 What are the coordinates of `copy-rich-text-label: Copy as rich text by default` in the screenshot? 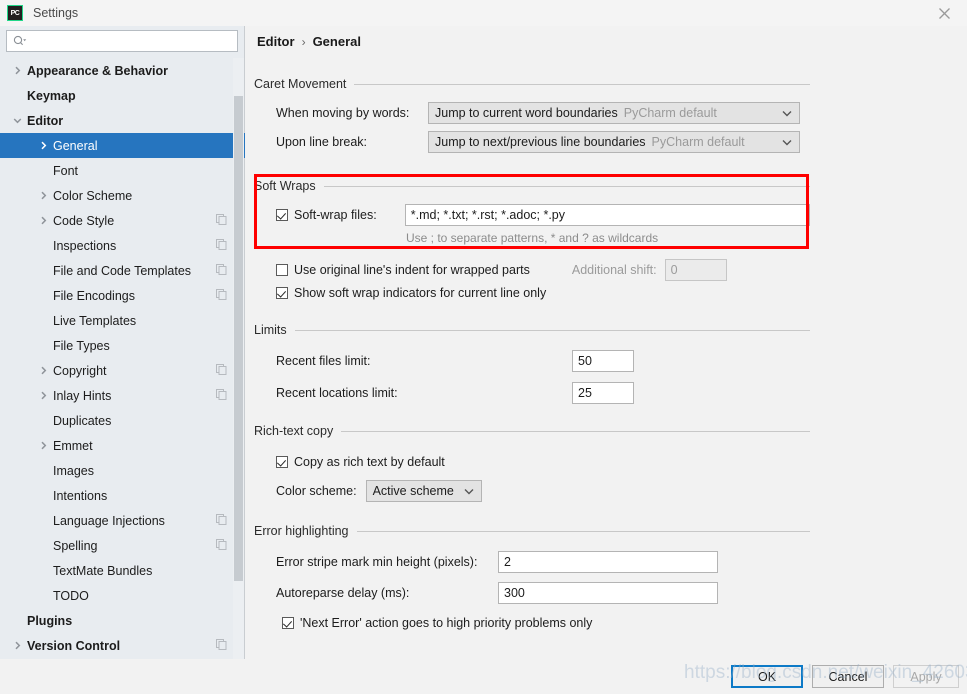 It's located at (369, 462).